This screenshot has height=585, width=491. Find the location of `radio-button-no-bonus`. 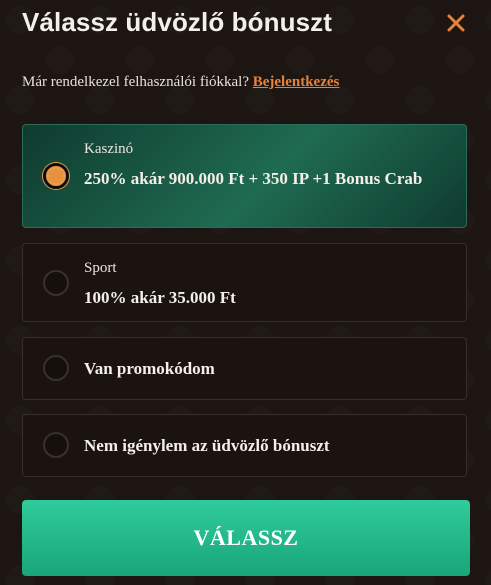

radio-button-no-bonus is located at coordinates (56, 445).